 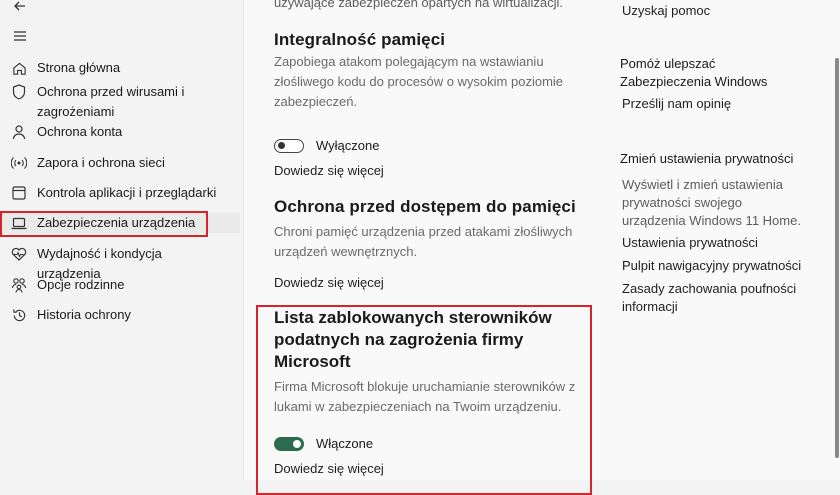 What do you see at coordinates (329, 170) in the screenshot?
I see `memory-integrity-learn-more-link: Dowiedz się więcej` at bounding box center [329, 170].